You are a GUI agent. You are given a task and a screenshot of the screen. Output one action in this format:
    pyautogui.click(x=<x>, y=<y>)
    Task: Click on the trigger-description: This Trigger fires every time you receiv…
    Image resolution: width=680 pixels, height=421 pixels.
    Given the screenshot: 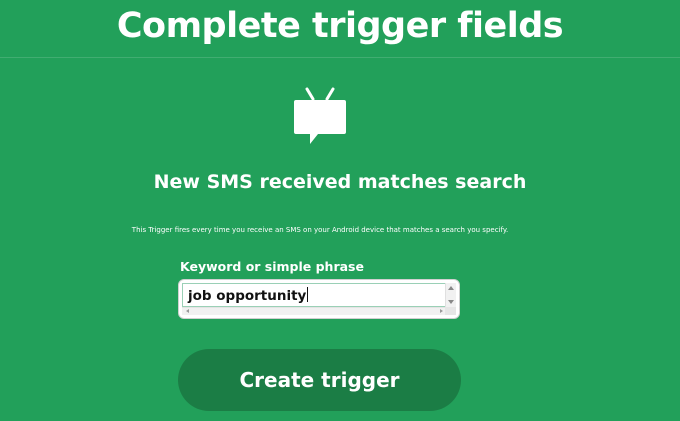 What is the action you would take?
    pyautogui.click(x=320, y=230)
    